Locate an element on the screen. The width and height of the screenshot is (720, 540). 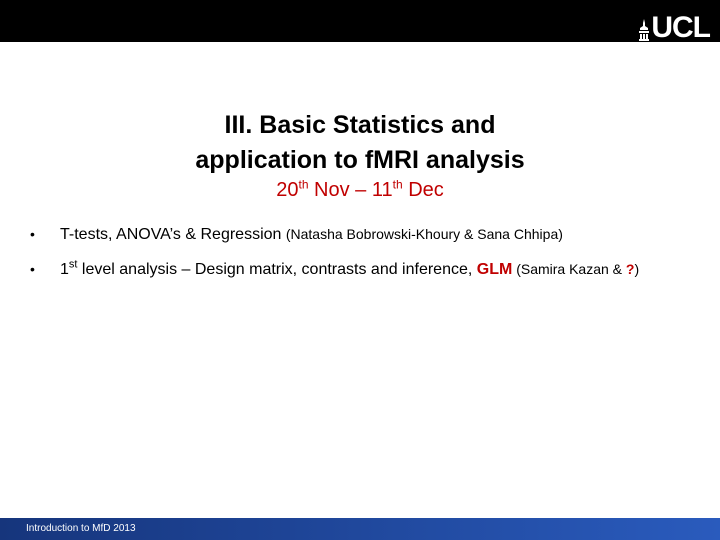
end-day-suffix: th is located at coordinates (397, 184).